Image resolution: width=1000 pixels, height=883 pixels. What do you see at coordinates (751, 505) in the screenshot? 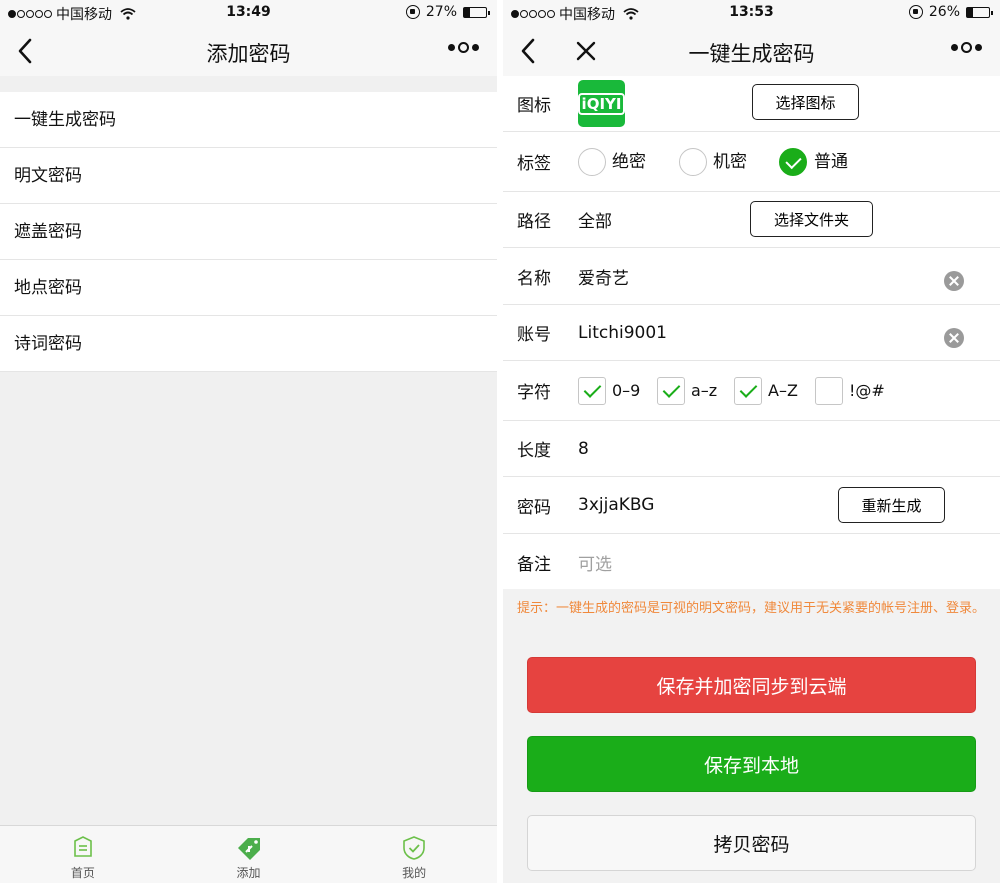
I see `password-row: 密码 3xjjaKBG 重新生成` at bounding box center [751, 505].